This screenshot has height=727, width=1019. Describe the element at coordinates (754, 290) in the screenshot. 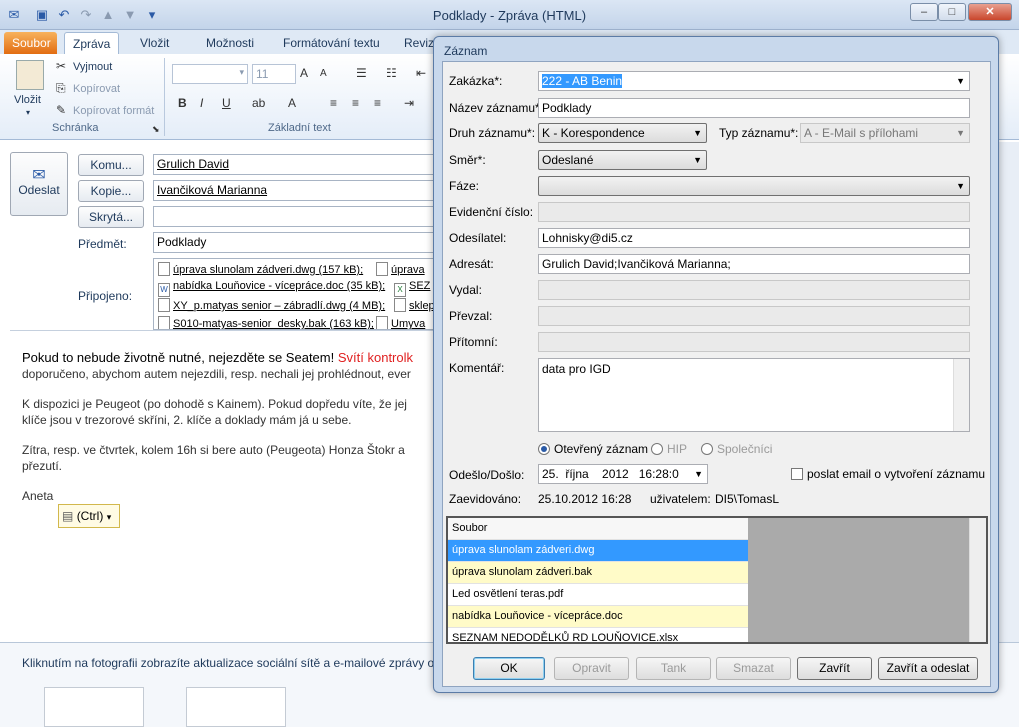

I see `vydal-input` at that location.